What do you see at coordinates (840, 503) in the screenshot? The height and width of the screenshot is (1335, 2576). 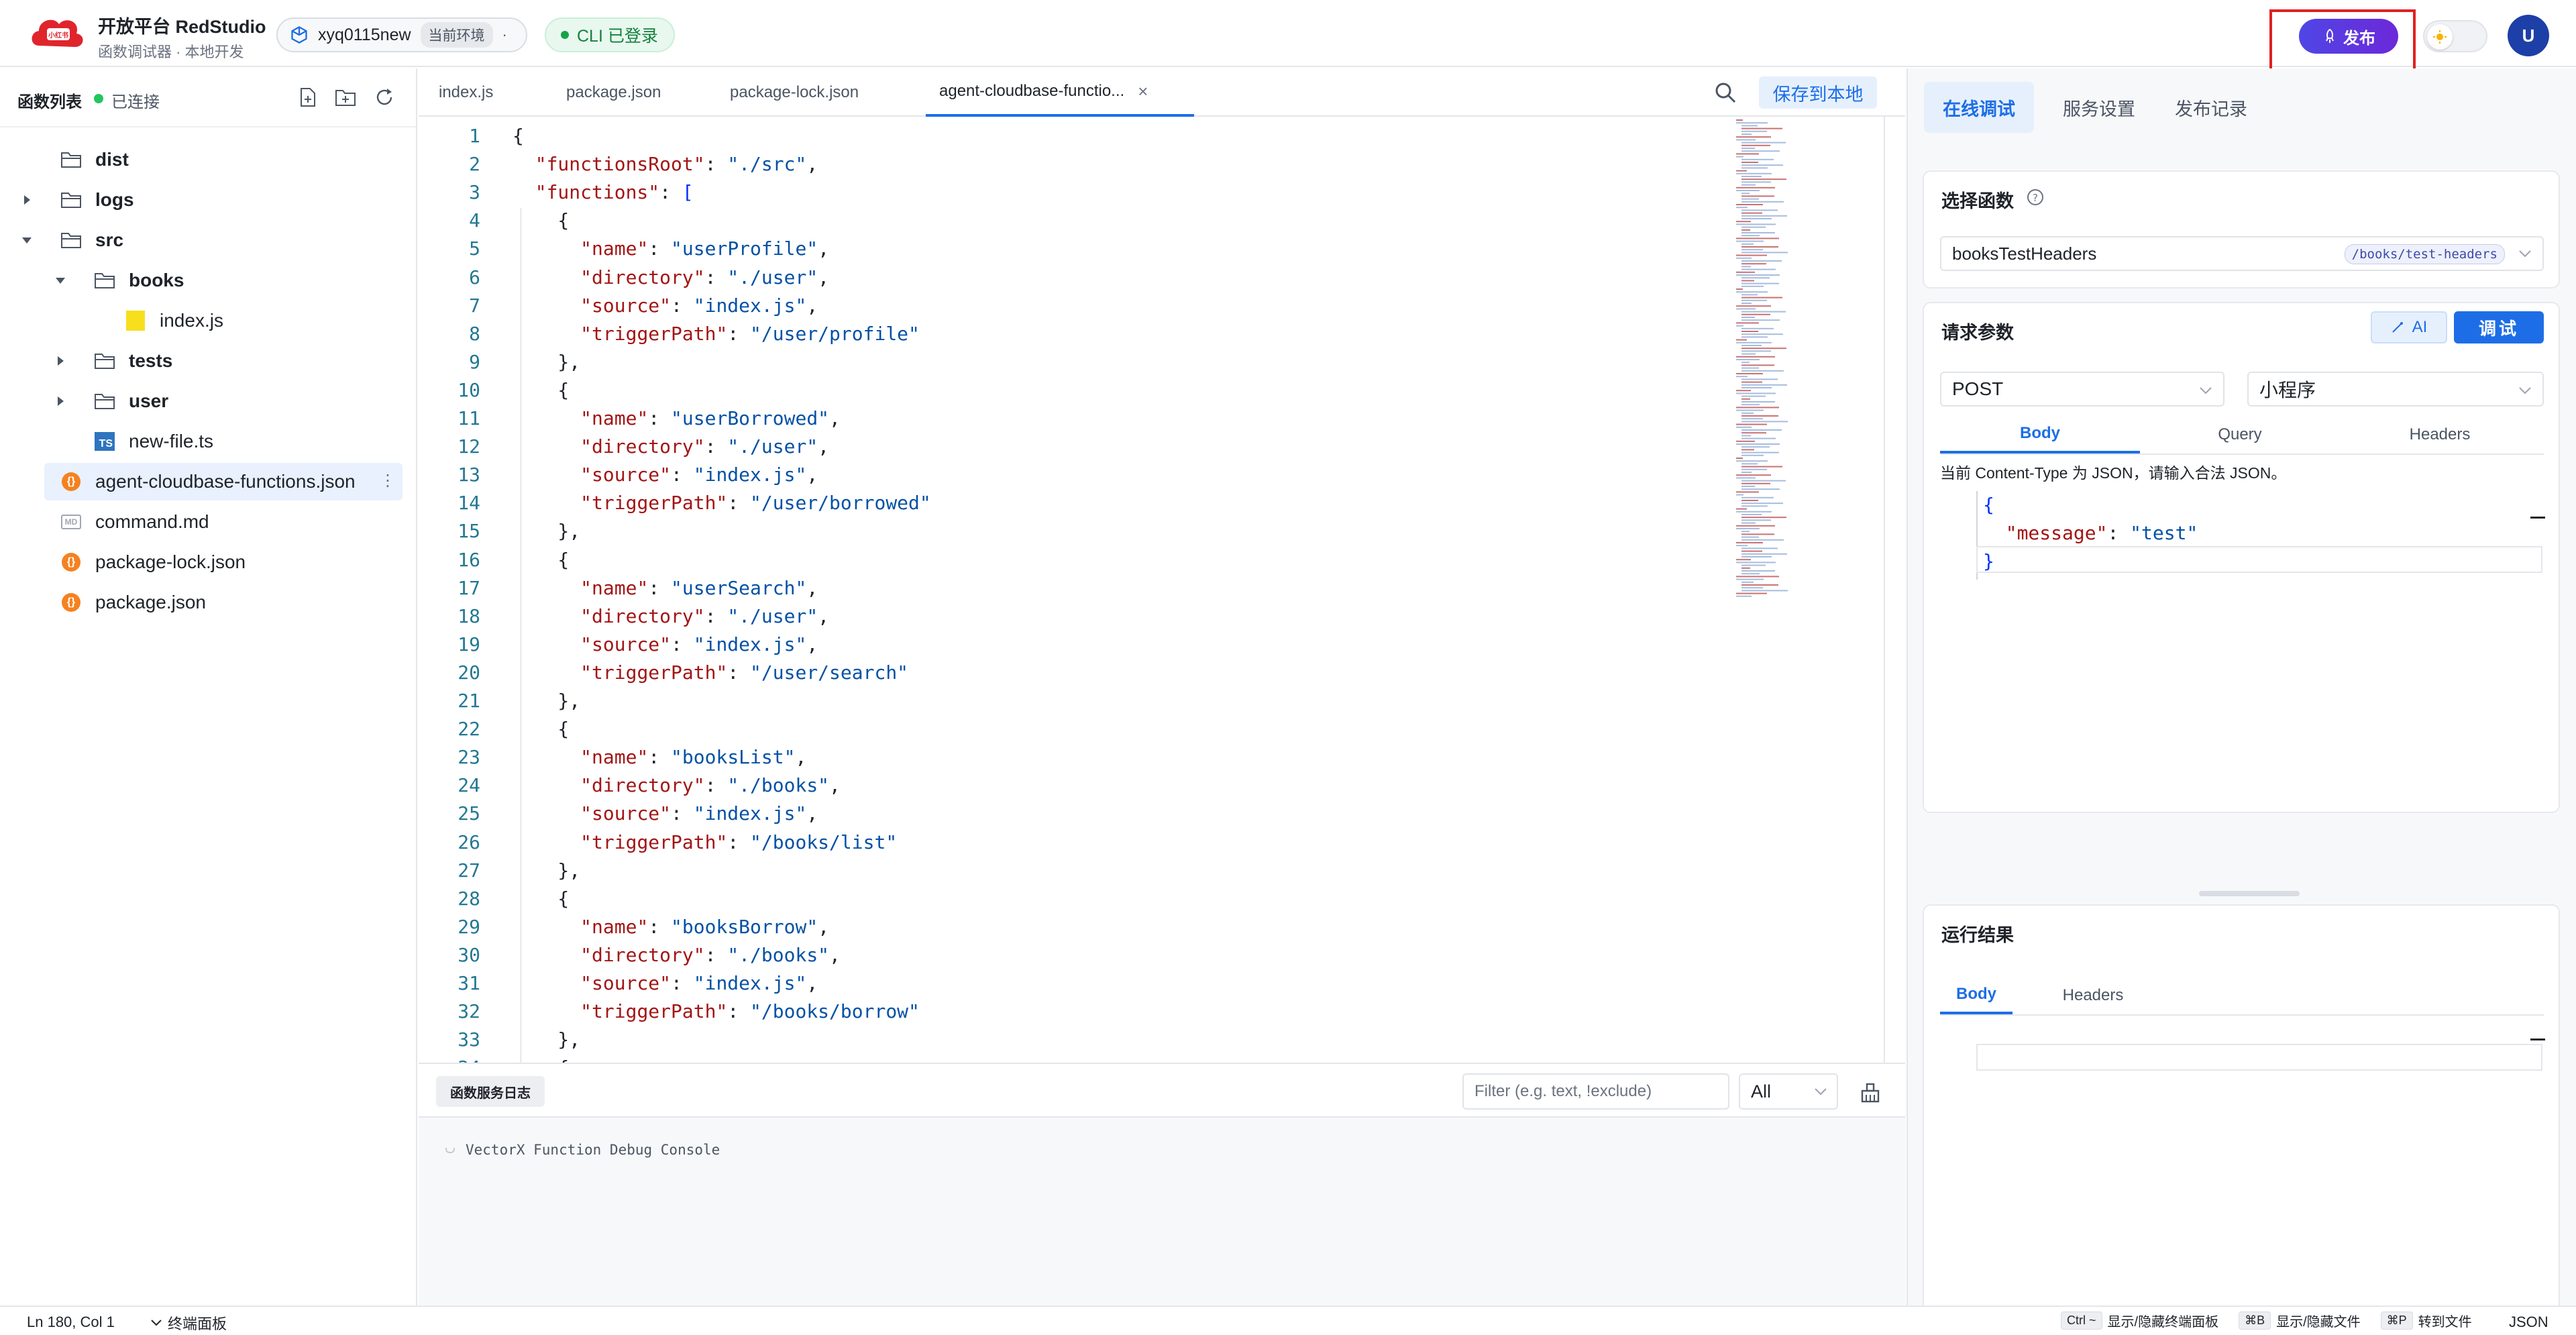 I see `code-token: "/user/borrowed"` at bounding box center [840, 503].